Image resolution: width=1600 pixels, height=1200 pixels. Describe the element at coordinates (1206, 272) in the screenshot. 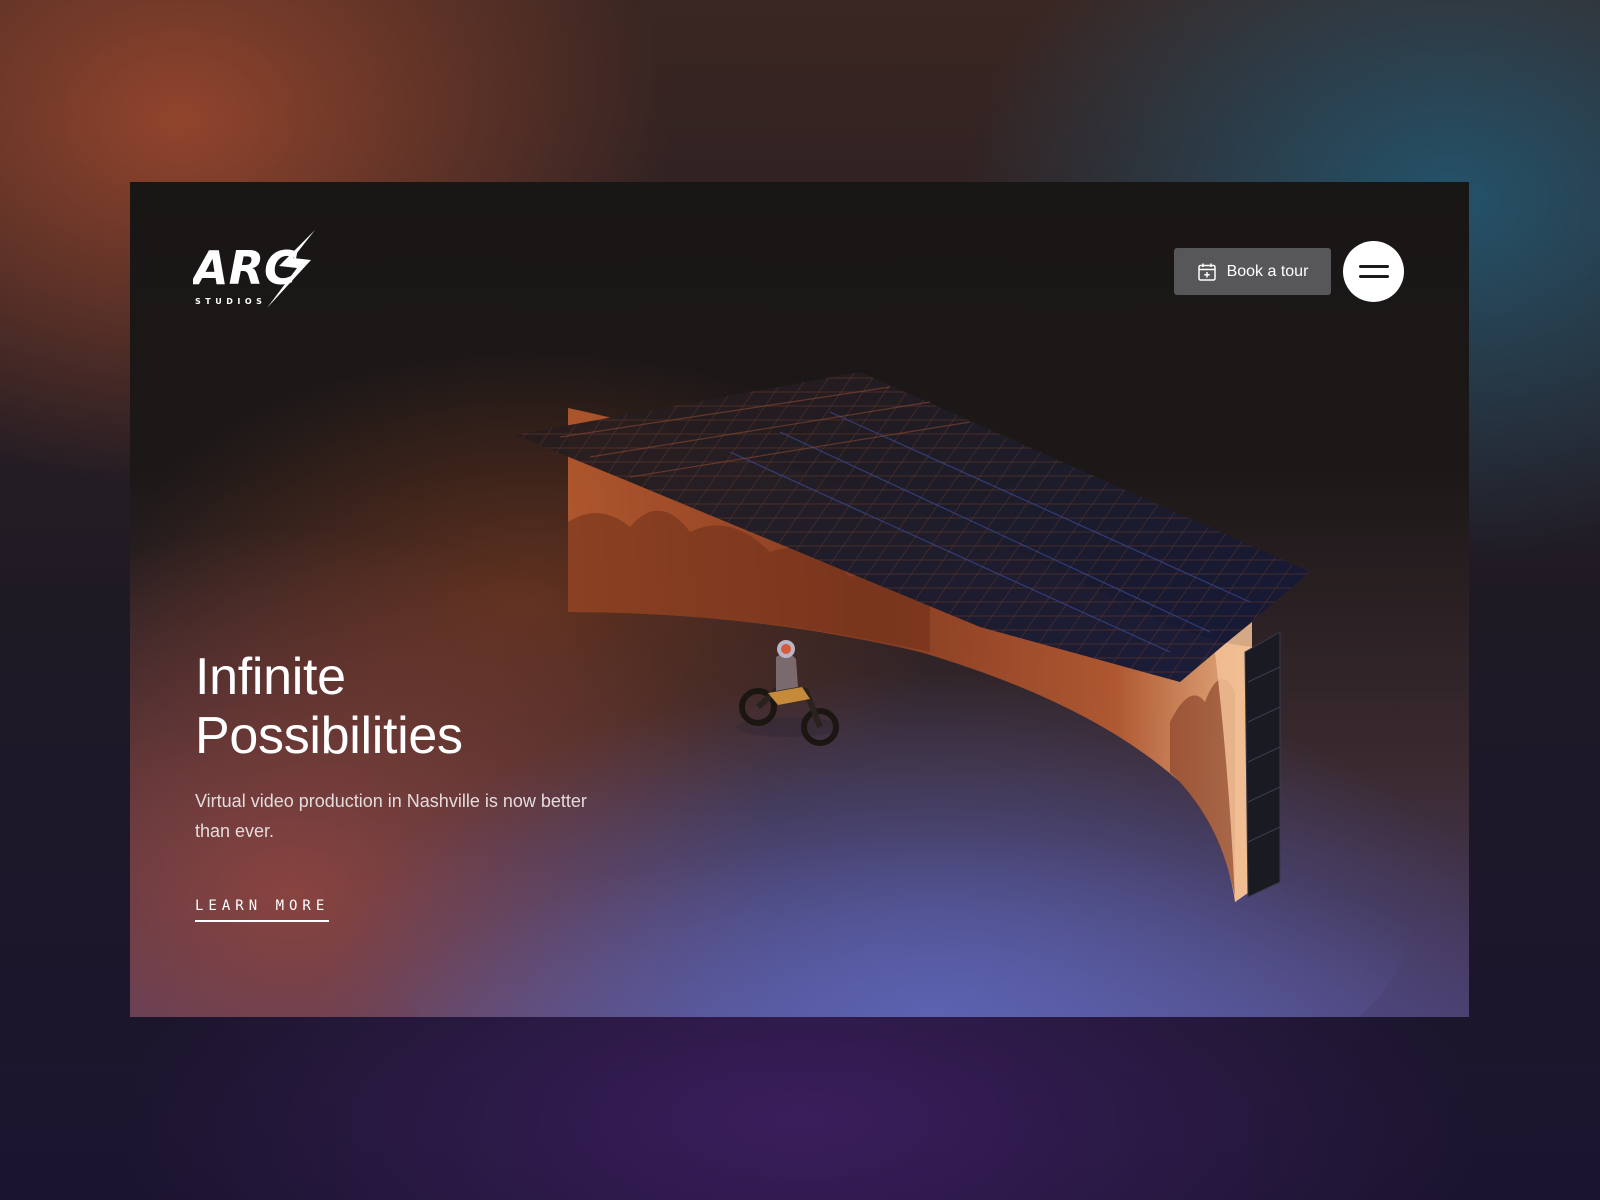

I see `calendar-plus-icon` at that location.